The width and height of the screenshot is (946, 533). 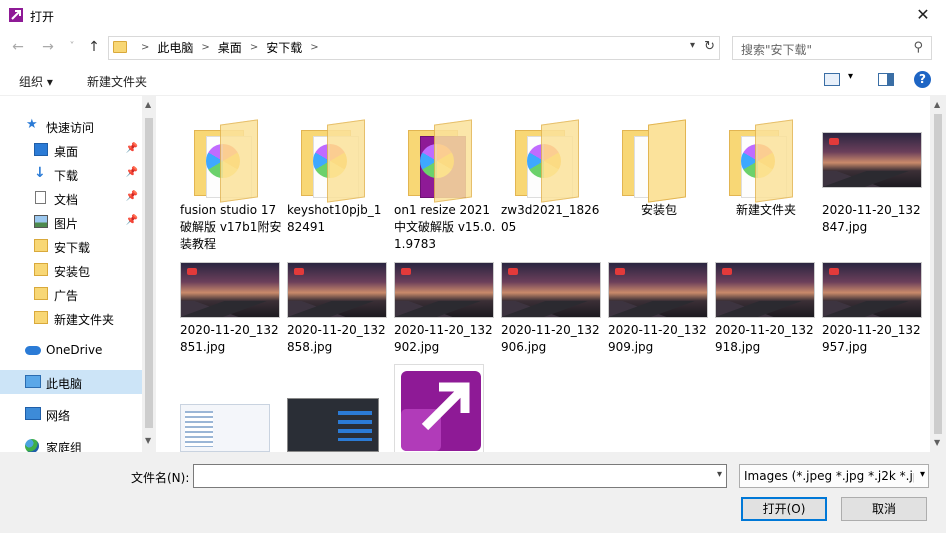 I want to click on file-name: 新建文件夹, so click(x=765, y=210).